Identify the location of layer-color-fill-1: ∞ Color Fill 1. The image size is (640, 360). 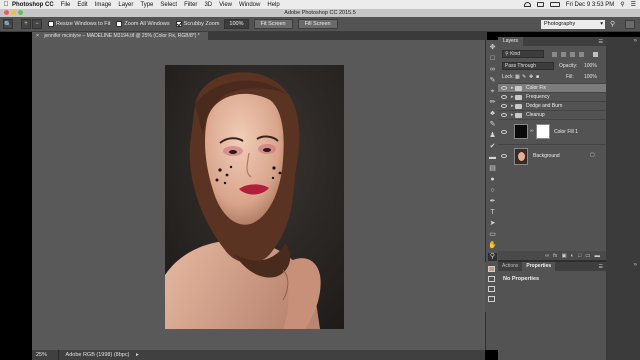
(552, 131).